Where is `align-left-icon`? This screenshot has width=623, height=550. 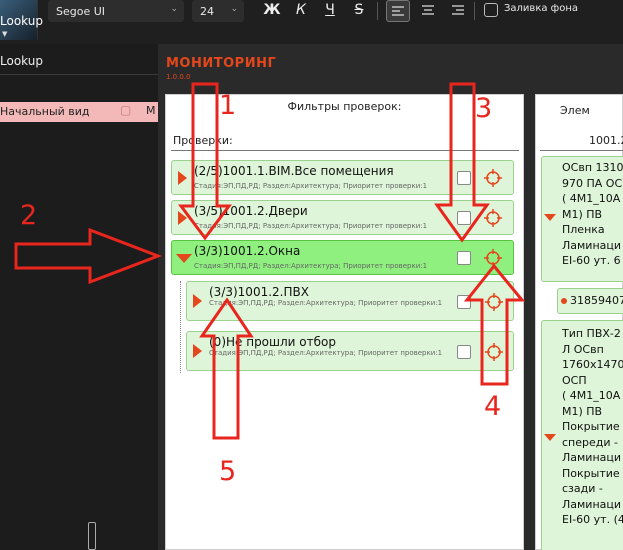
align-left-icon is located at coordinates (398, 11).